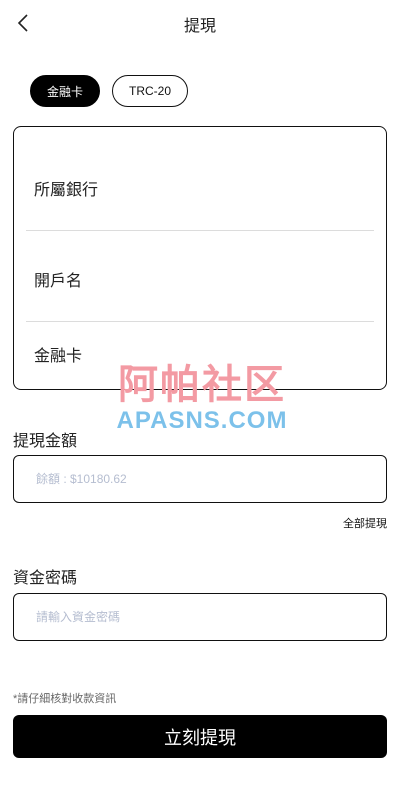 Image resolution: width=400 pixels, height=800 pixels. Describe the element at coordinates (66, 188) in the screenshot. I see `bank-name-field: 所屬銀行` at that location.